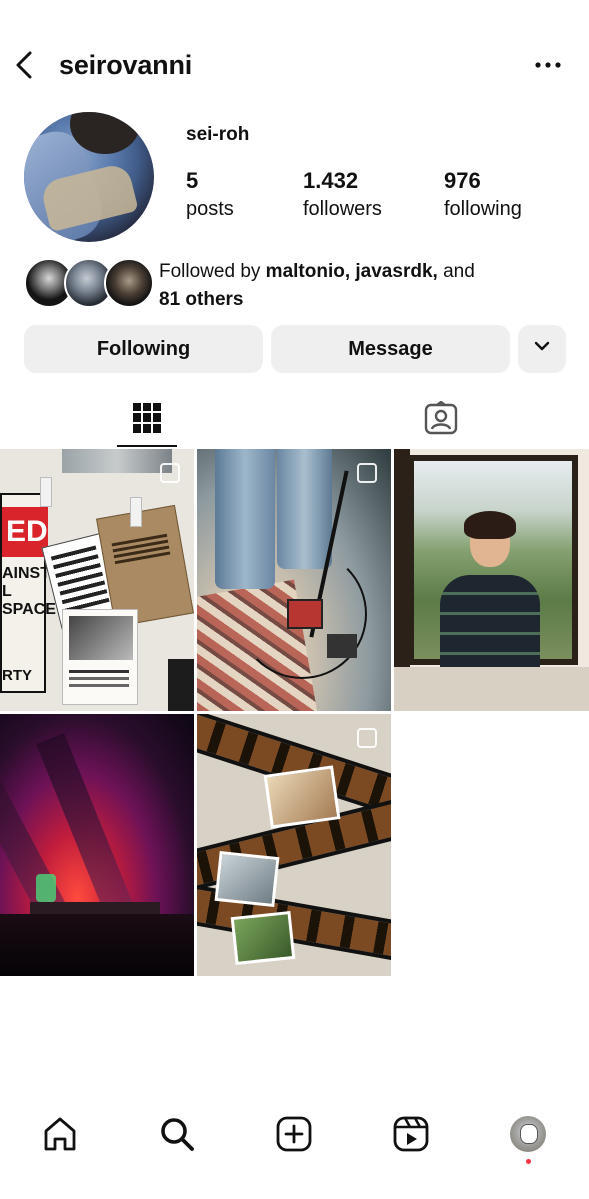 The width and height of the screenshot is (589, 1199). I want to click on mutual-avatar, so click(129, 283).